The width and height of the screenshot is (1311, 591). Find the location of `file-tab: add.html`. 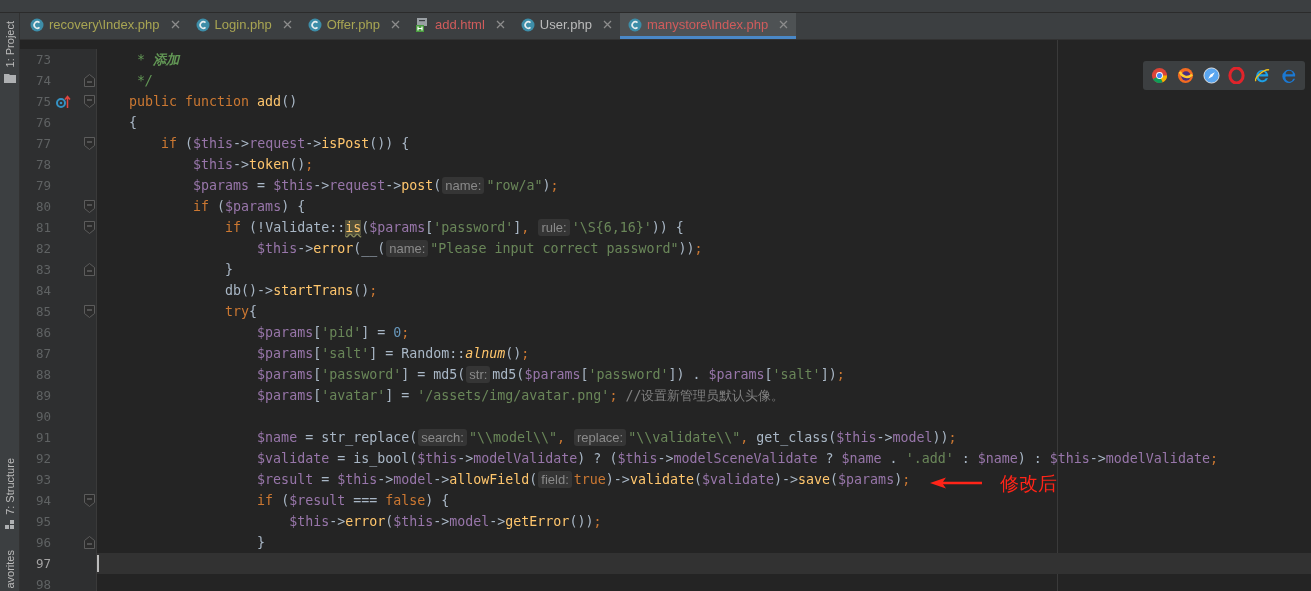

file-tab: add.html is located at coordinates (460, 26).